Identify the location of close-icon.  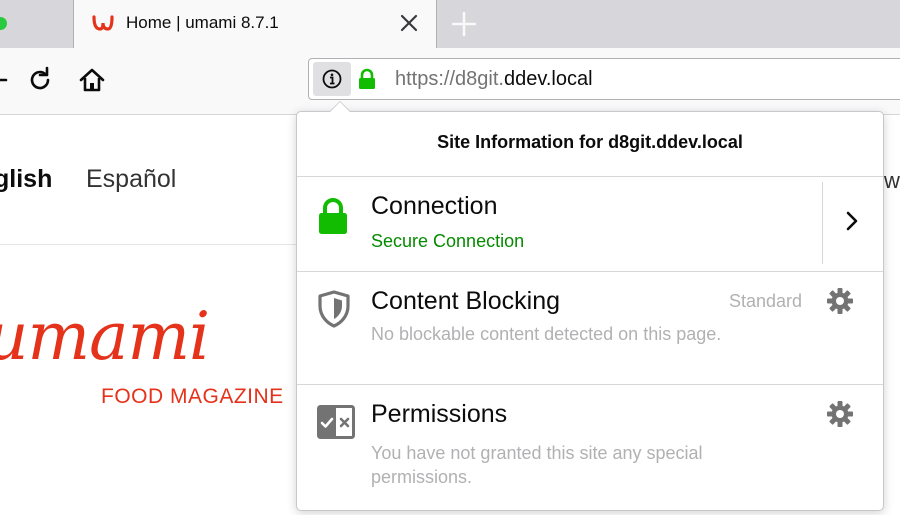
(409, 23).